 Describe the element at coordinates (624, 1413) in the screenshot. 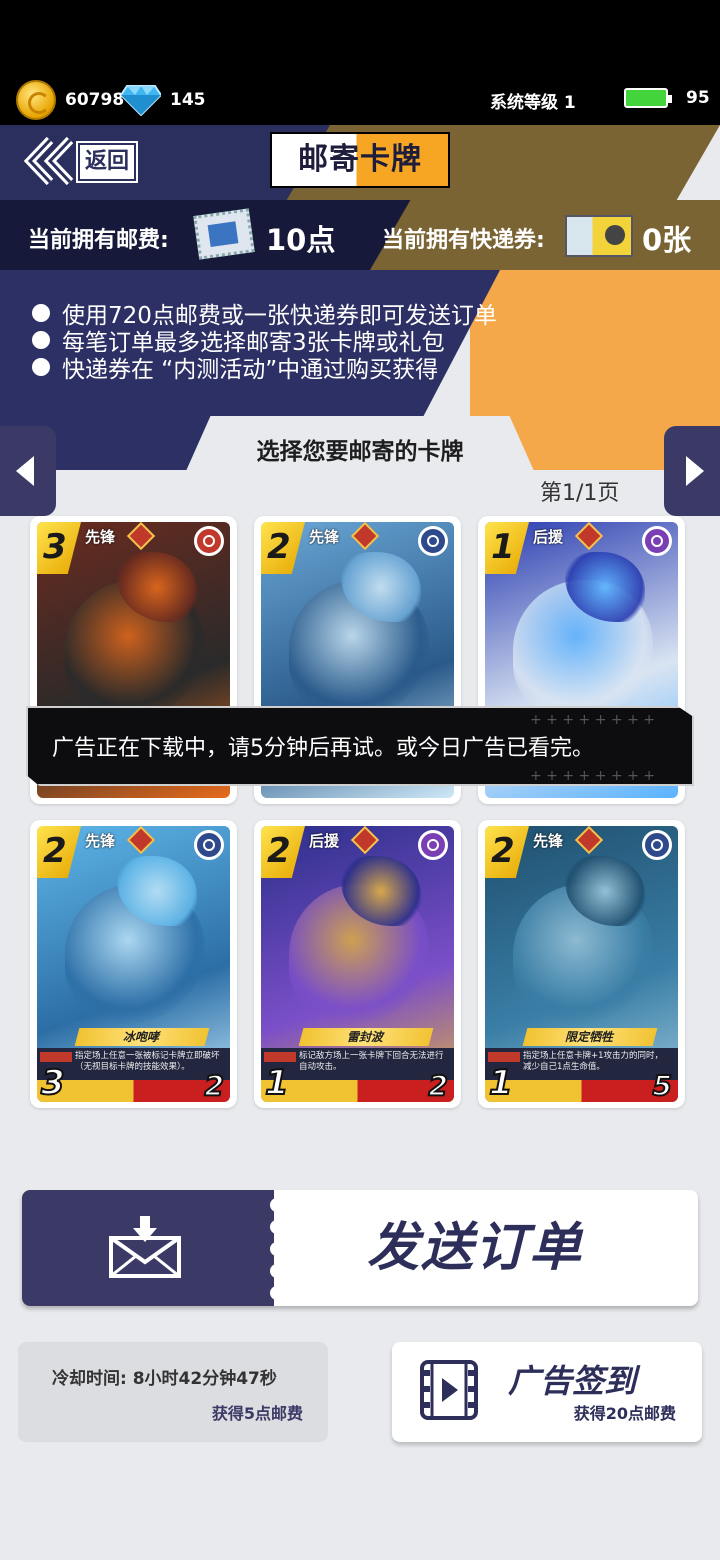

I see `ad-checkin-reward: 获得20点邮费` at that location.